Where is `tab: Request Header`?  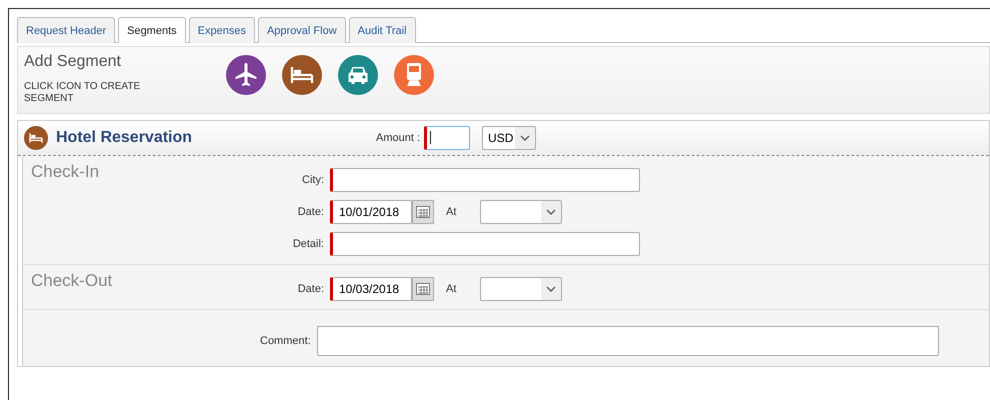
tab: Request Header is located at coordinates (66, 30).